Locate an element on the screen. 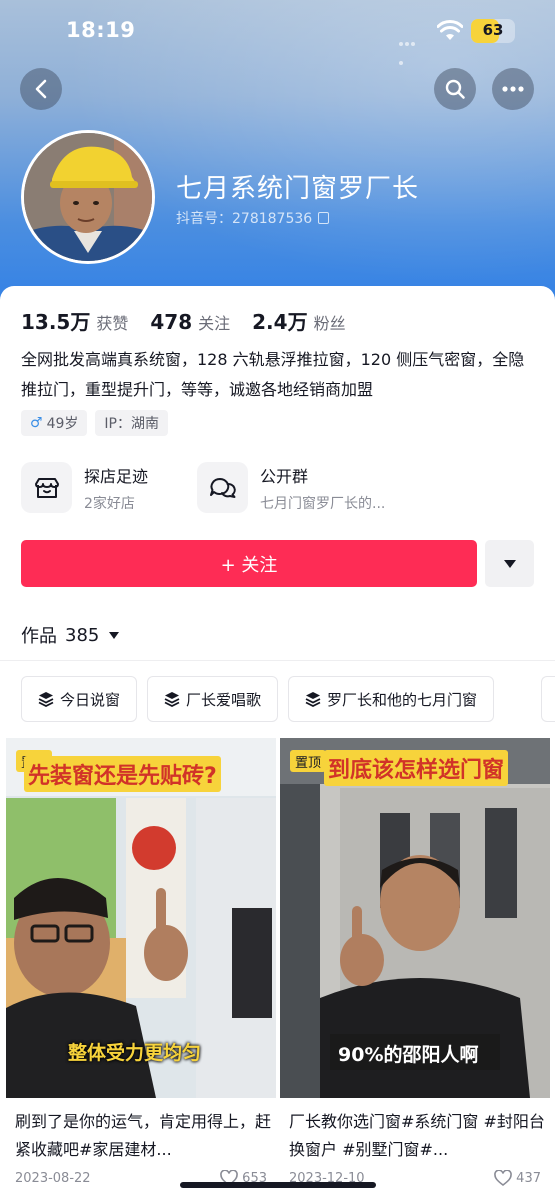  back-icon is located at coordinates (41, 89).